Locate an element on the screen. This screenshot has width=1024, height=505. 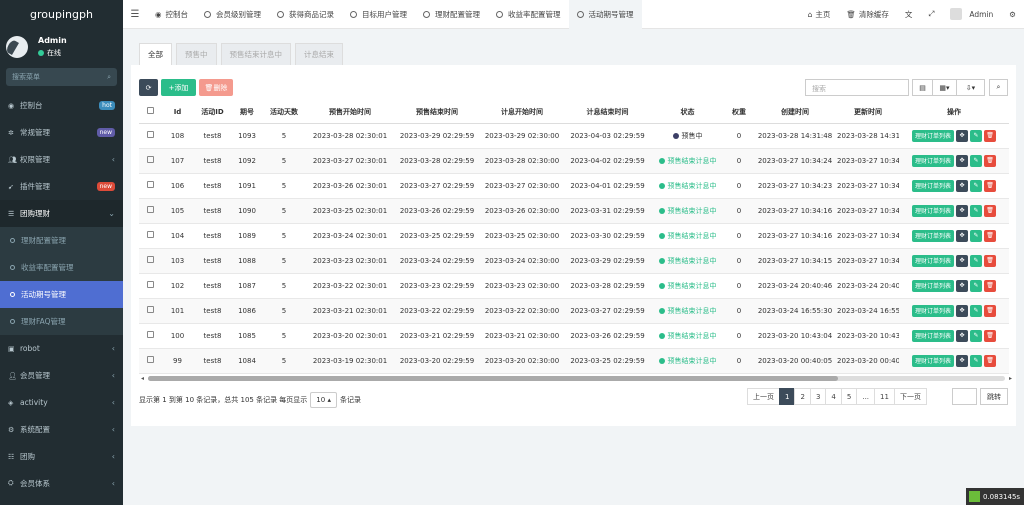
page-button: 3 is located at coordinates (818, 396).